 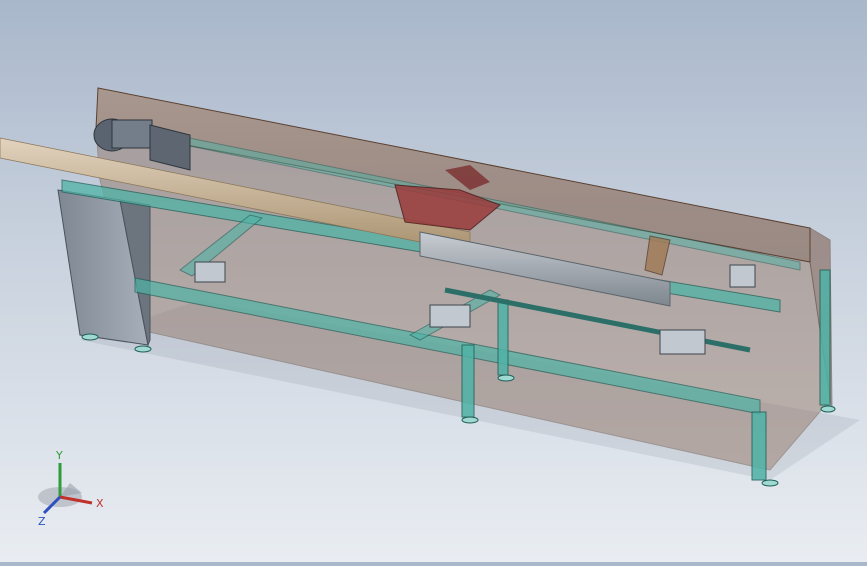 I want to click on x-axis-label: X, so click(x=100, y=503).